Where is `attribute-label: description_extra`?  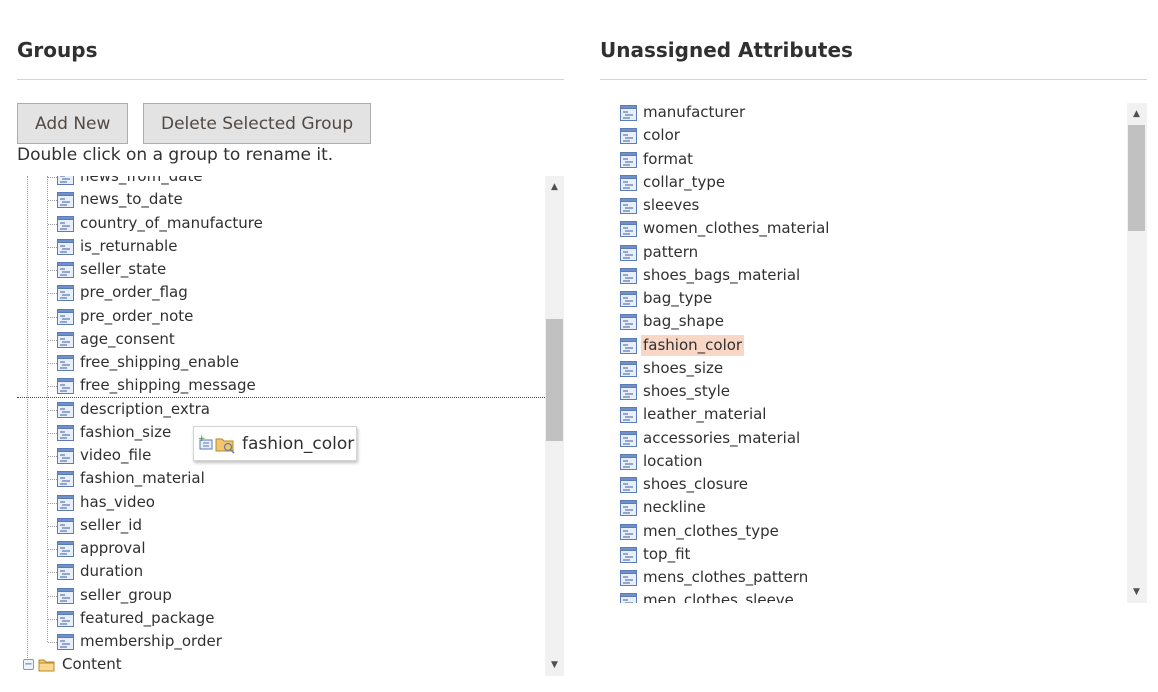
attribute-label: description_extra is located at coordinates (145, 409).